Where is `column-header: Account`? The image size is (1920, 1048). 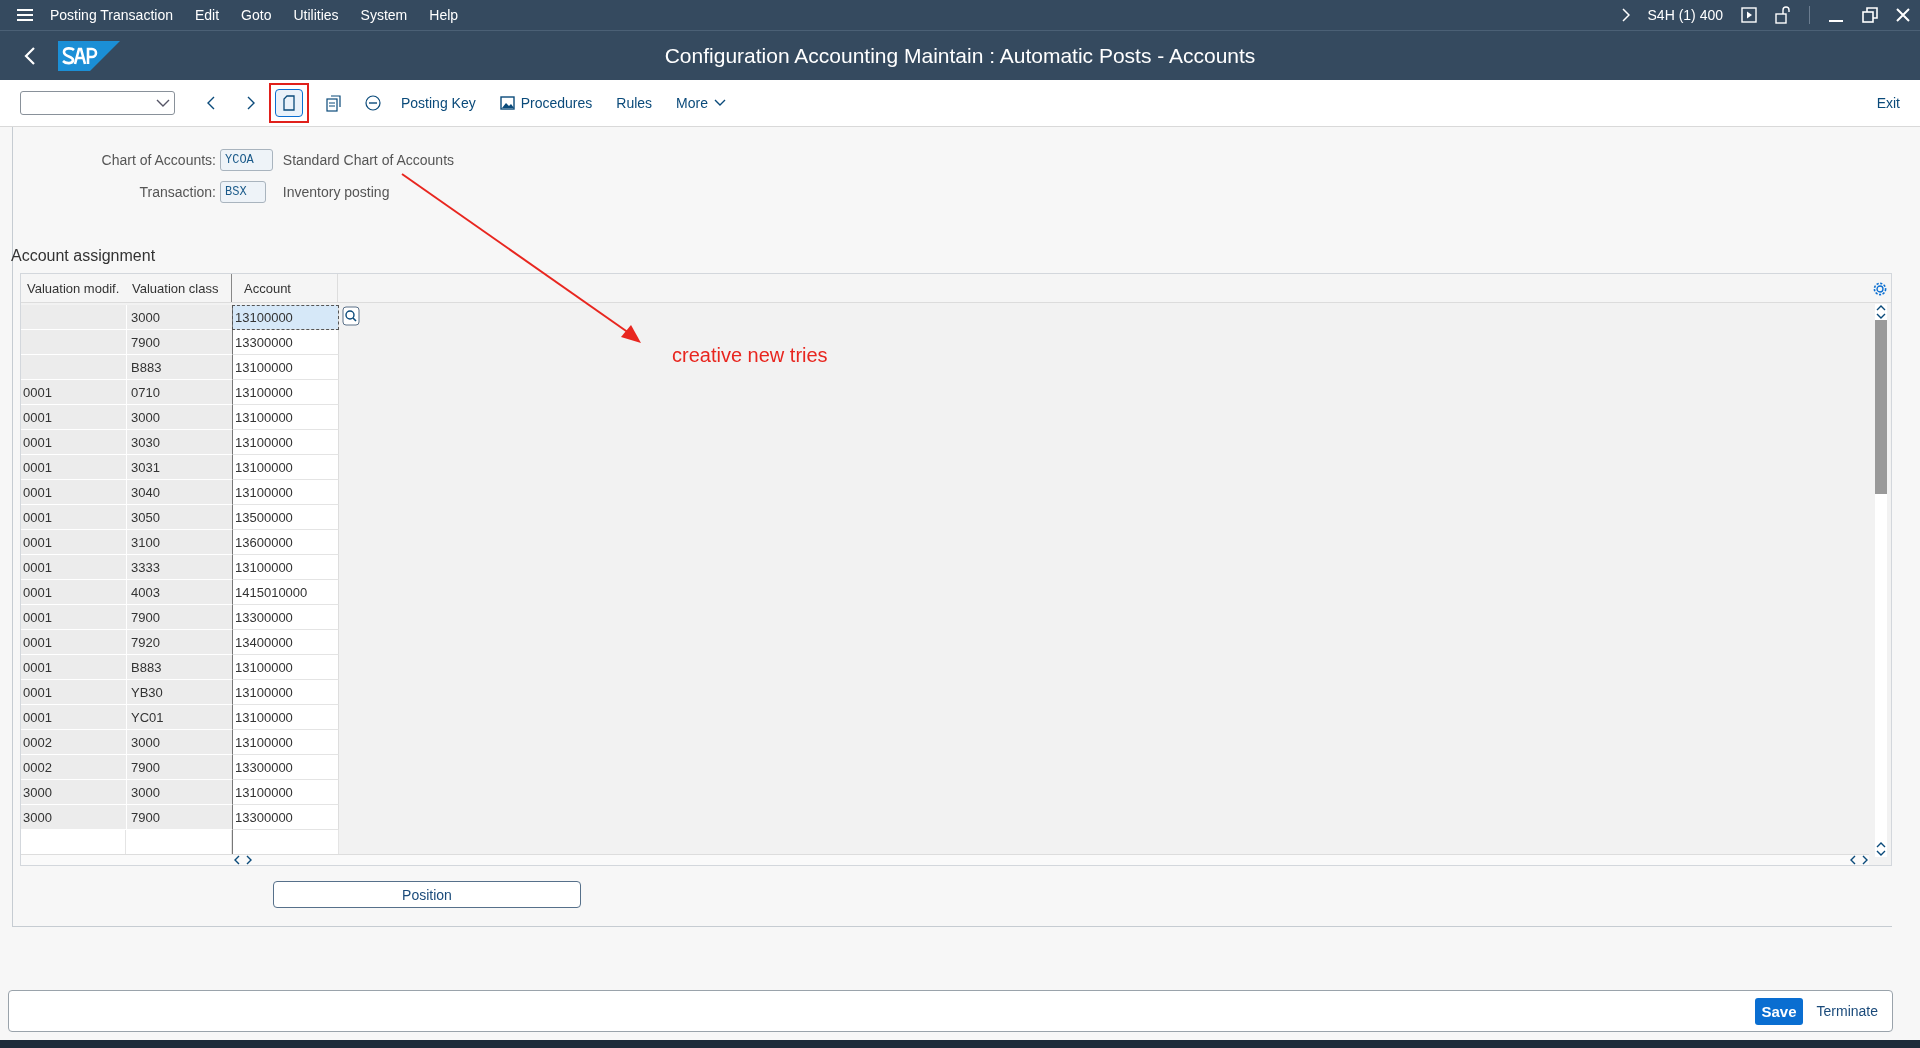 column-header: Account is located at coordinates (284, 288).